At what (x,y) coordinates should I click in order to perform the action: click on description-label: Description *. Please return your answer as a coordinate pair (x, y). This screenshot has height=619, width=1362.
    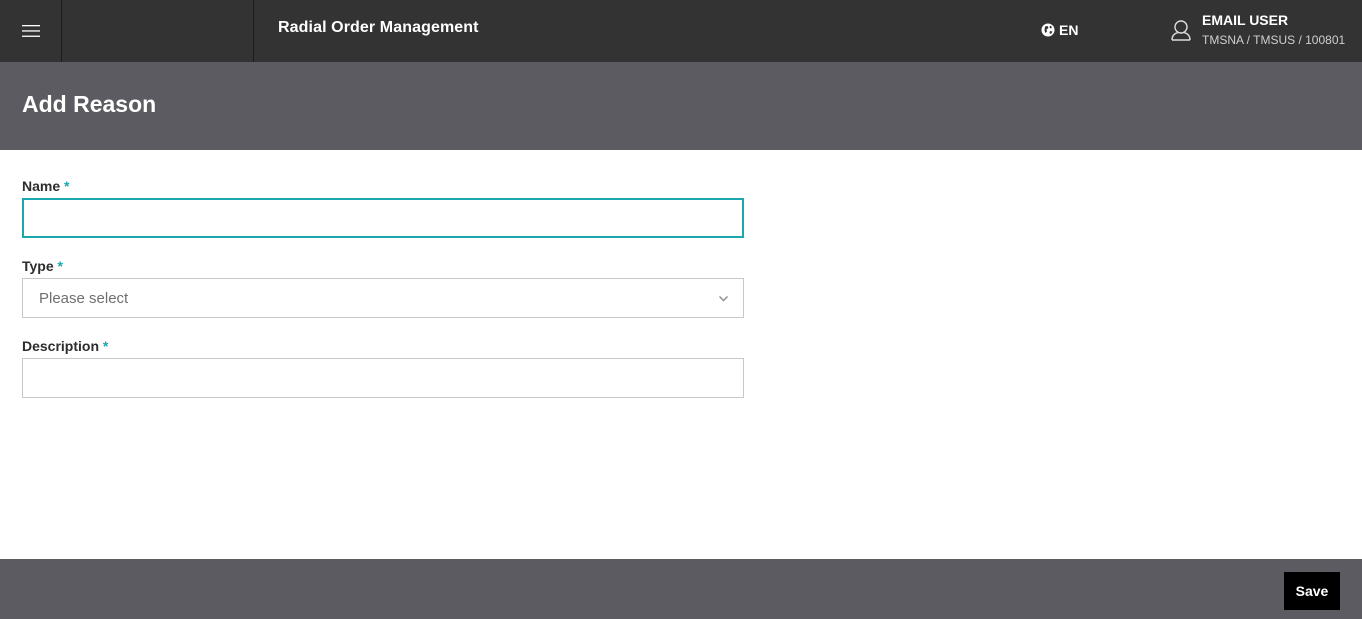
    Looking at the image, I should click on (383, 348).